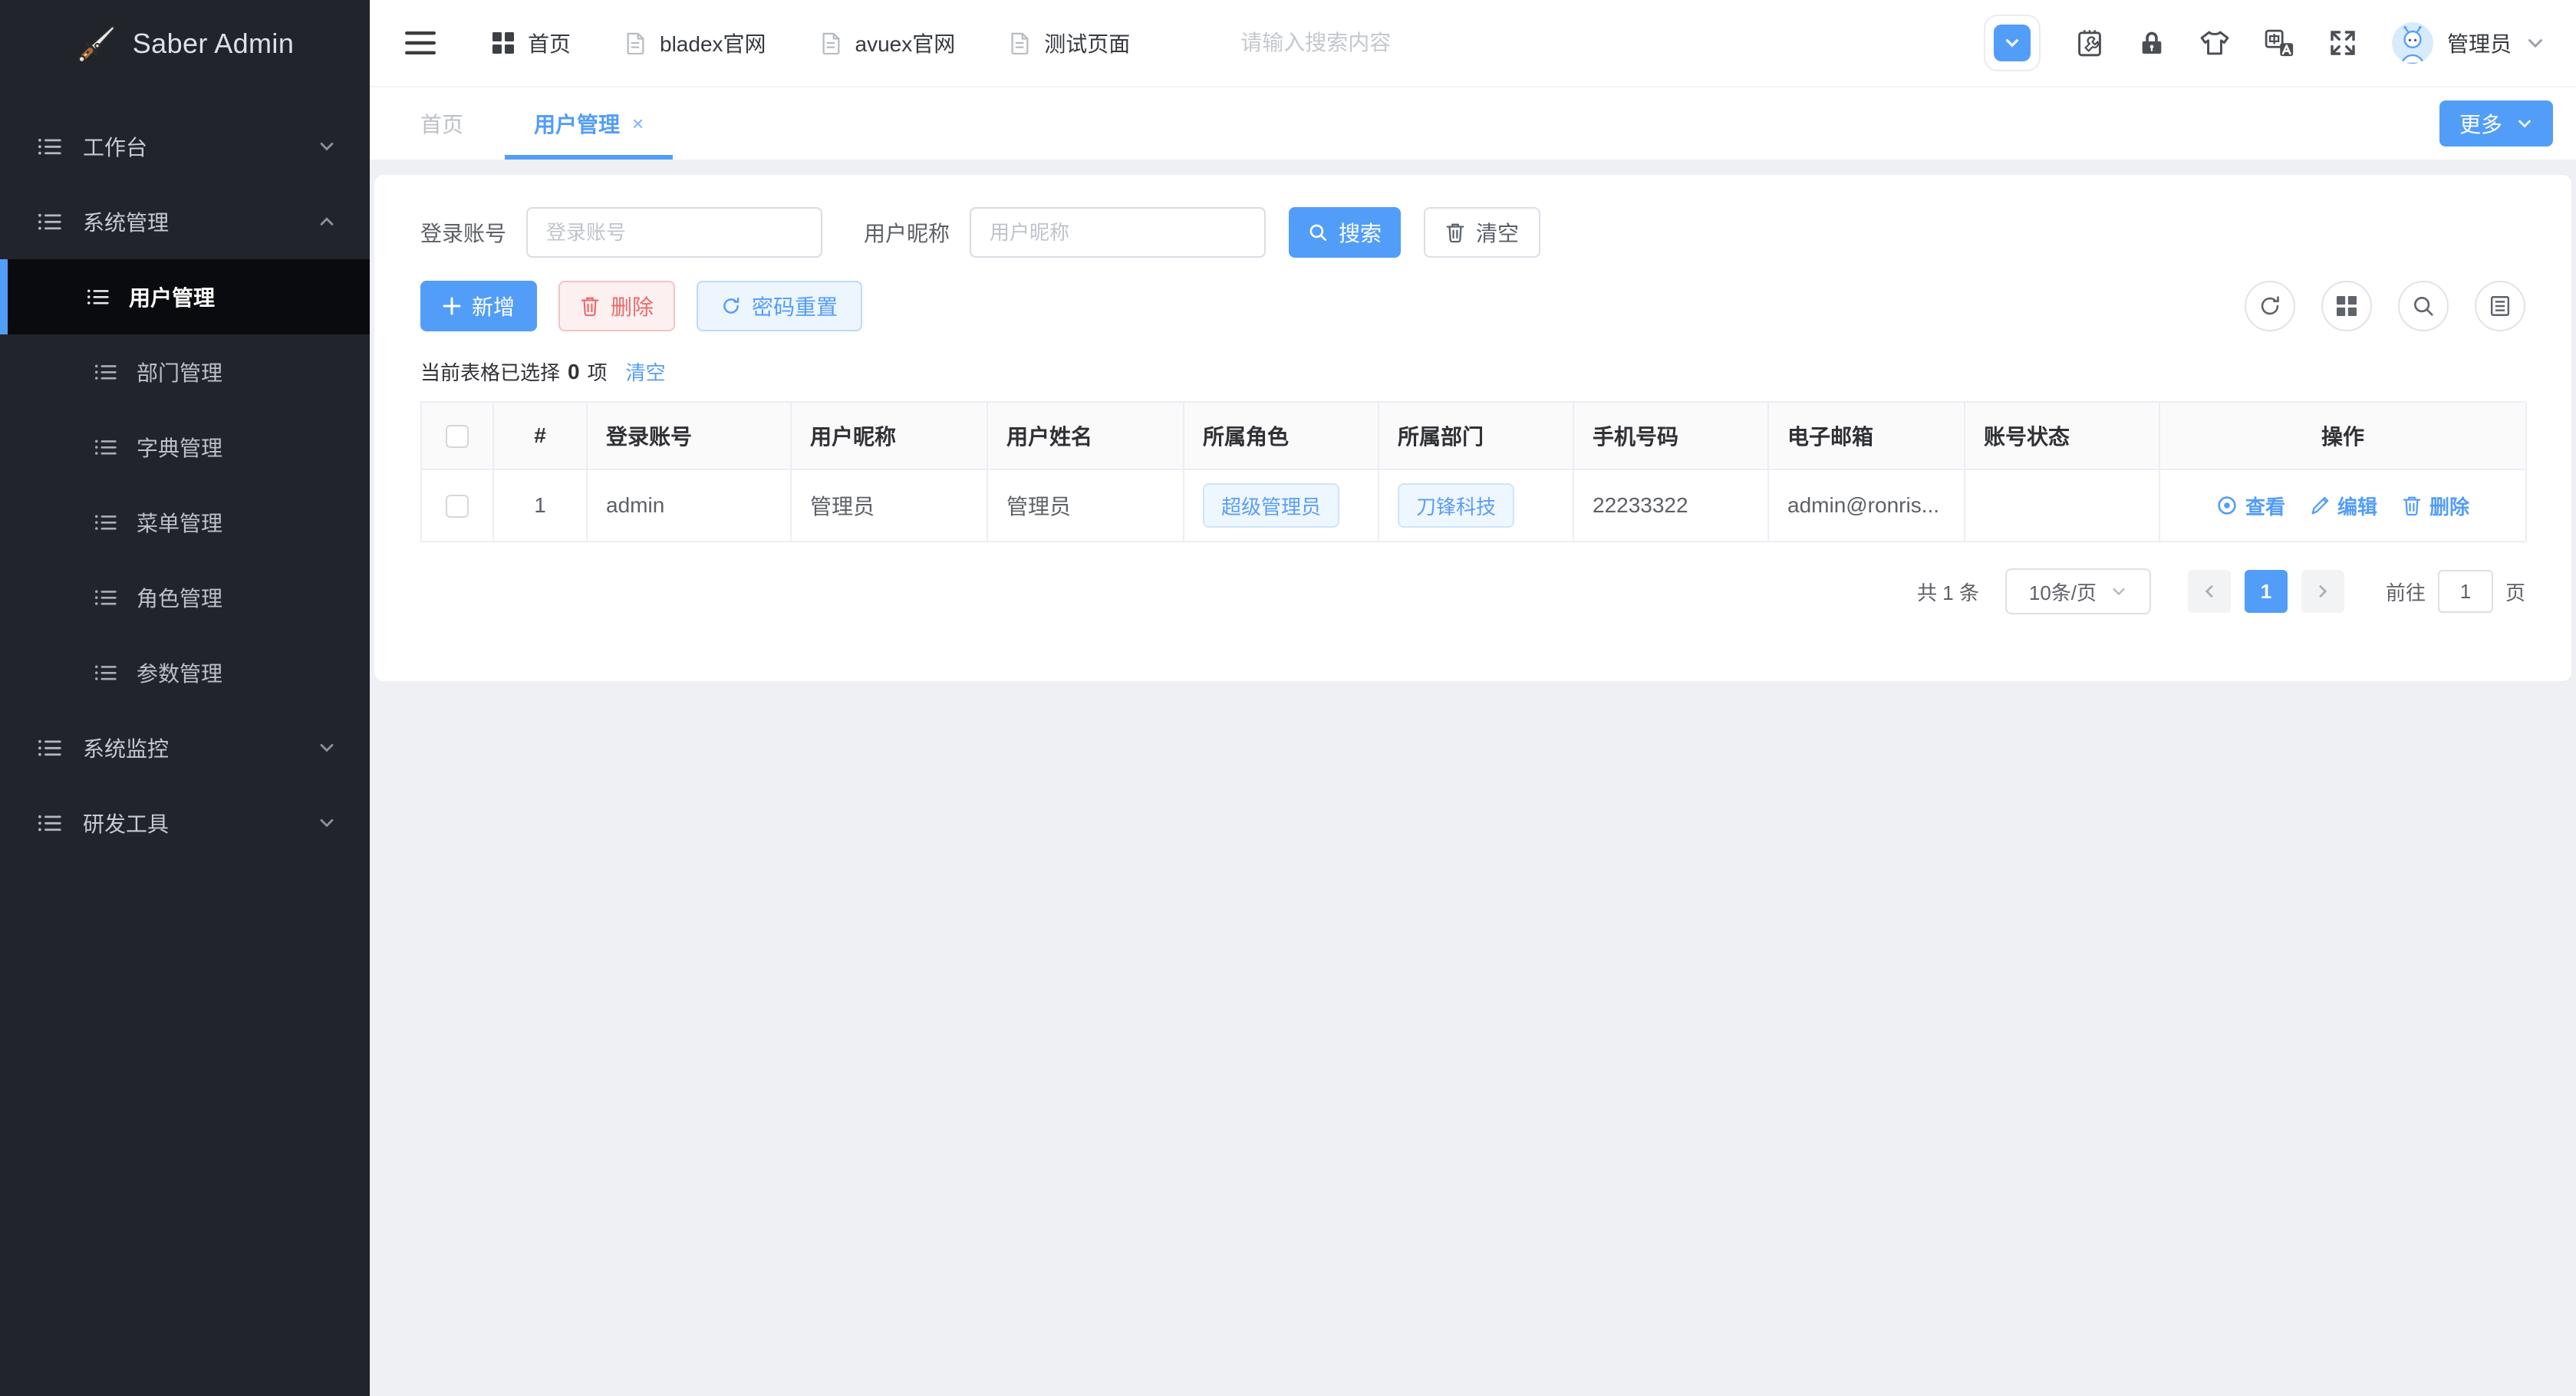 This screenshot has height=1396, width=2576. I want to click on dagger-icon, so click(96, 43).